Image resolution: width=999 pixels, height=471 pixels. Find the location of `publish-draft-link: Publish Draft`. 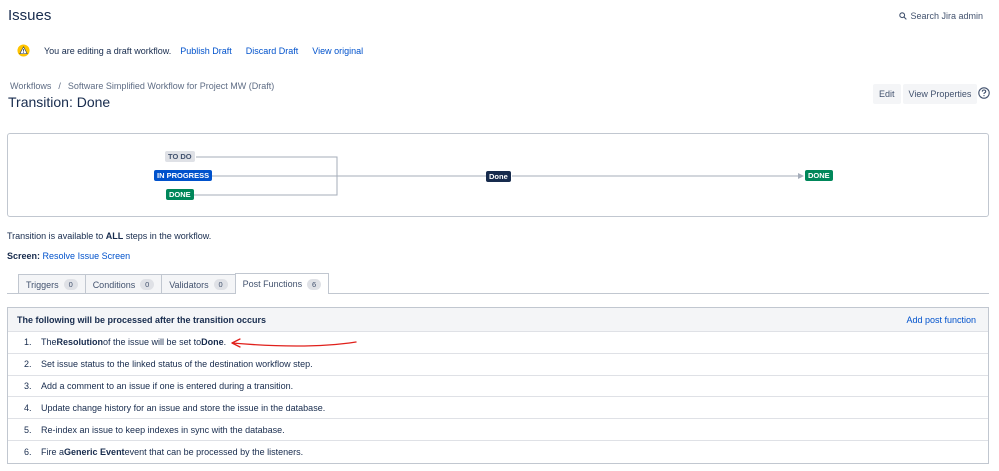

publish-draft-link: Publish Draft is located at coordinates (206, 51).